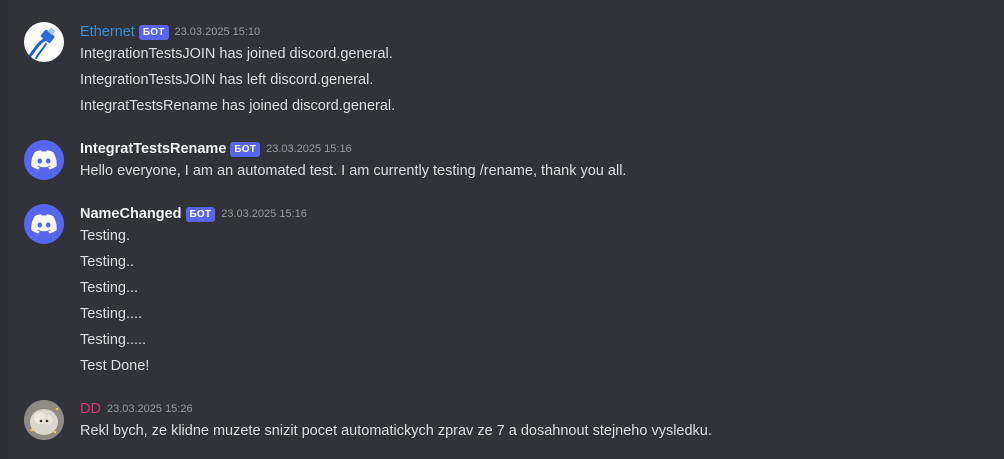 The height and width of the screenshot is (459, 1004). What do you see at coordinates (131, 214) in the screenshot?
I see `author-name: NameChanged` at bounding box center [131, 214].